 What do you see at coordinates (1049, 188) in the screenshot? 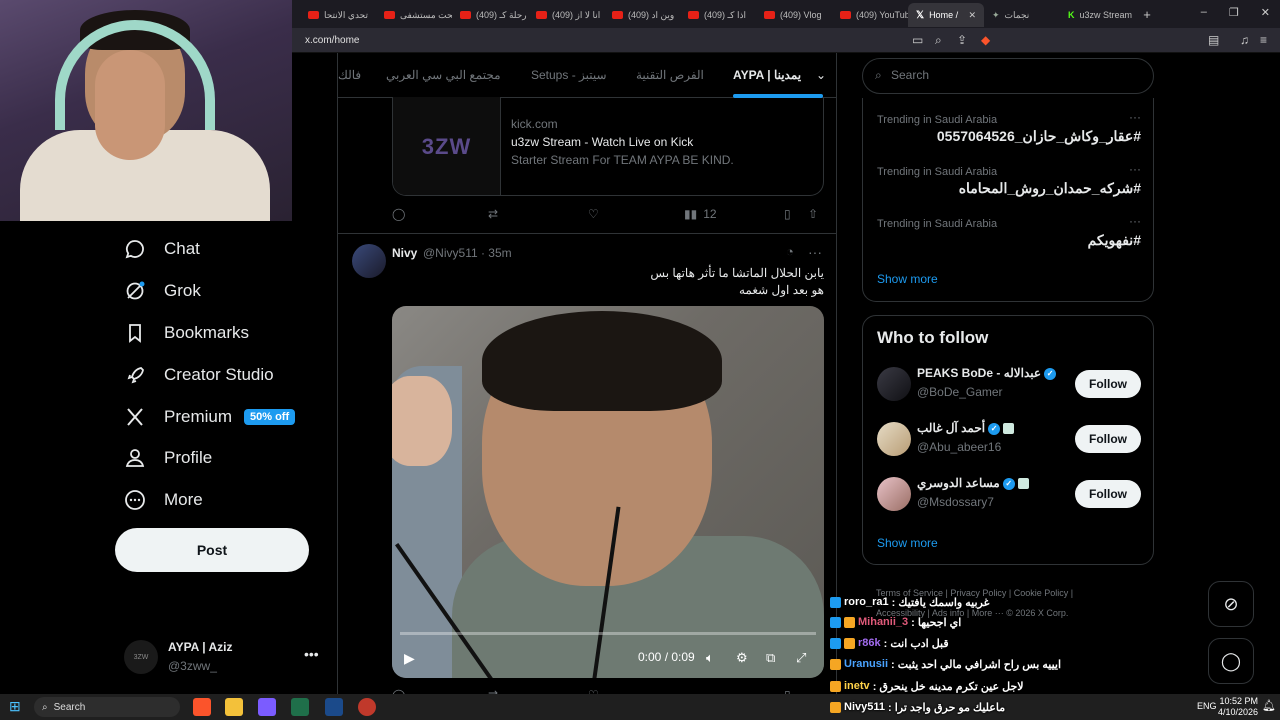
I see `trend-hashtag: #شركه_حمدان_روش_المحاماه` at bounding box center [1049, 188].